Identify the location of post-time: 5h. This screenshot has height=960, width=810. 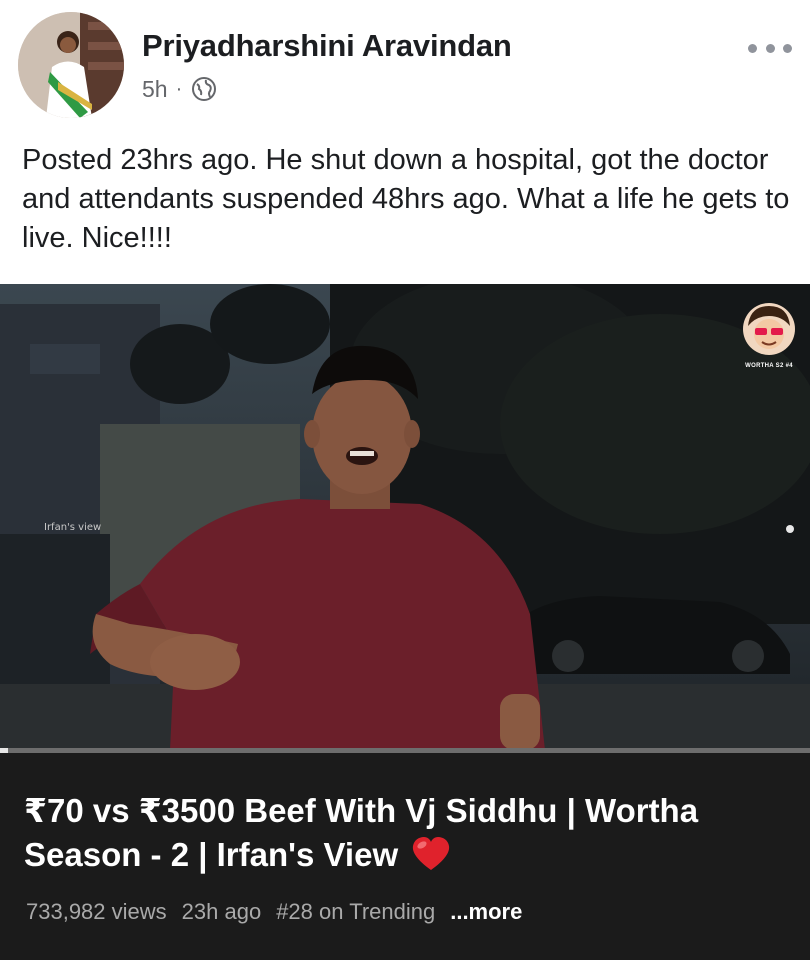
(155, 89).